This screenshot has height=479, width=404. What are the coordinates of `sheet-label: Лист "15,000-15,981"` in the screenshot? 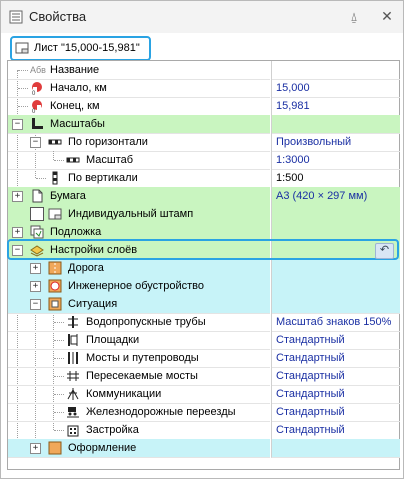 It's located at (87, 48).